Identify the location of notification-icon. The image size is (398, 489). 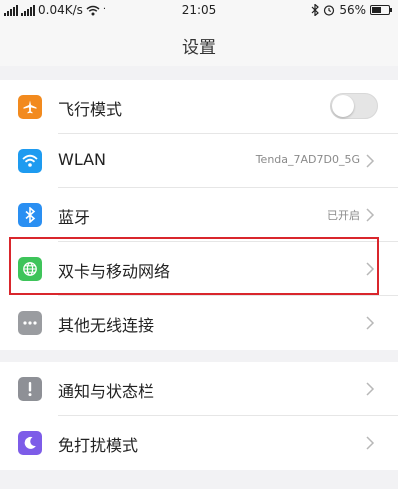
(30, 389).